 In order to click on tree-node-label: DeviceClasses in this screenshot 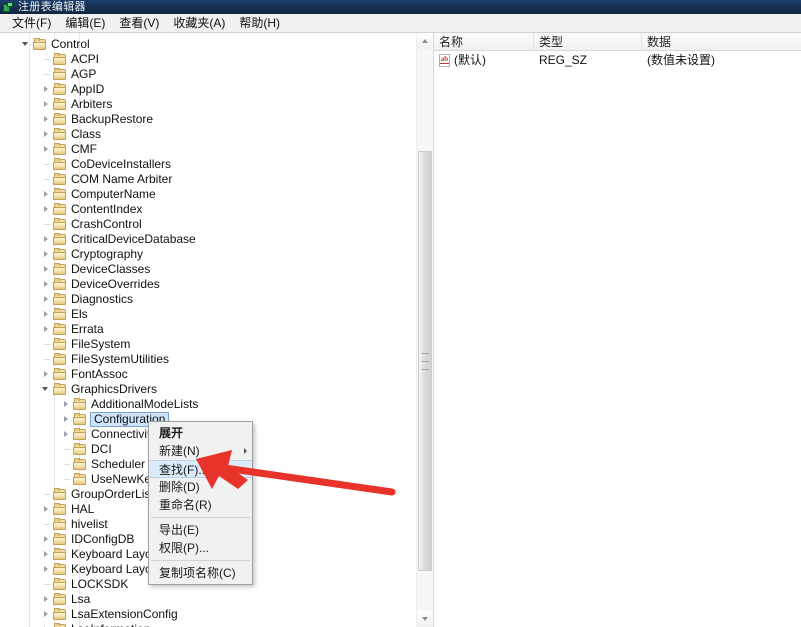, I will do `click(111, 269)`.